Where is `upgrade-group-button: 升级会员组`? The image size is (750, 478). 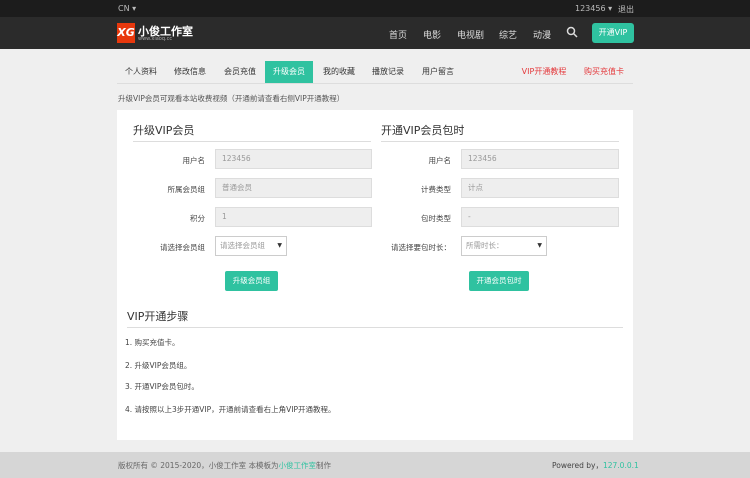 upgrade-group-button: 升级会员组 is located at coordinates (251, 281).